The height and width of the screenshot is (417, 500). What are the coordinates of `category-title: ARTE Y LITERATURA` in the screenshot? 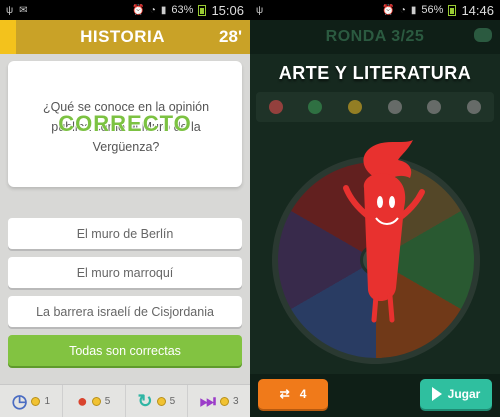 It's located at (375, 73).